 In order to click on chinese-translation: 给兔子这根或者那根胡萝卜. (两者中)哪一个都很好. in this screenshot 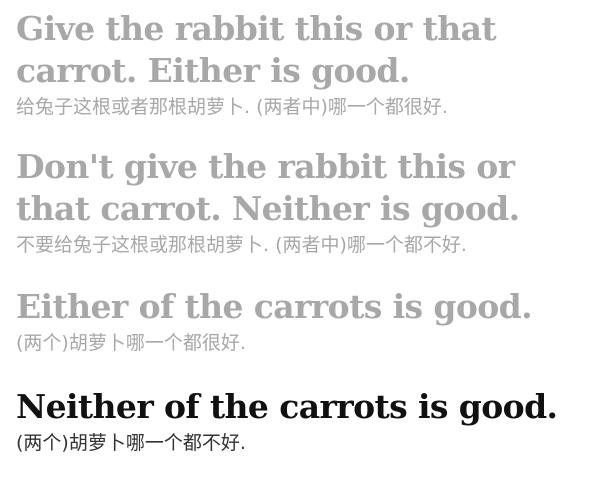, I will do `click(232, 107)`.